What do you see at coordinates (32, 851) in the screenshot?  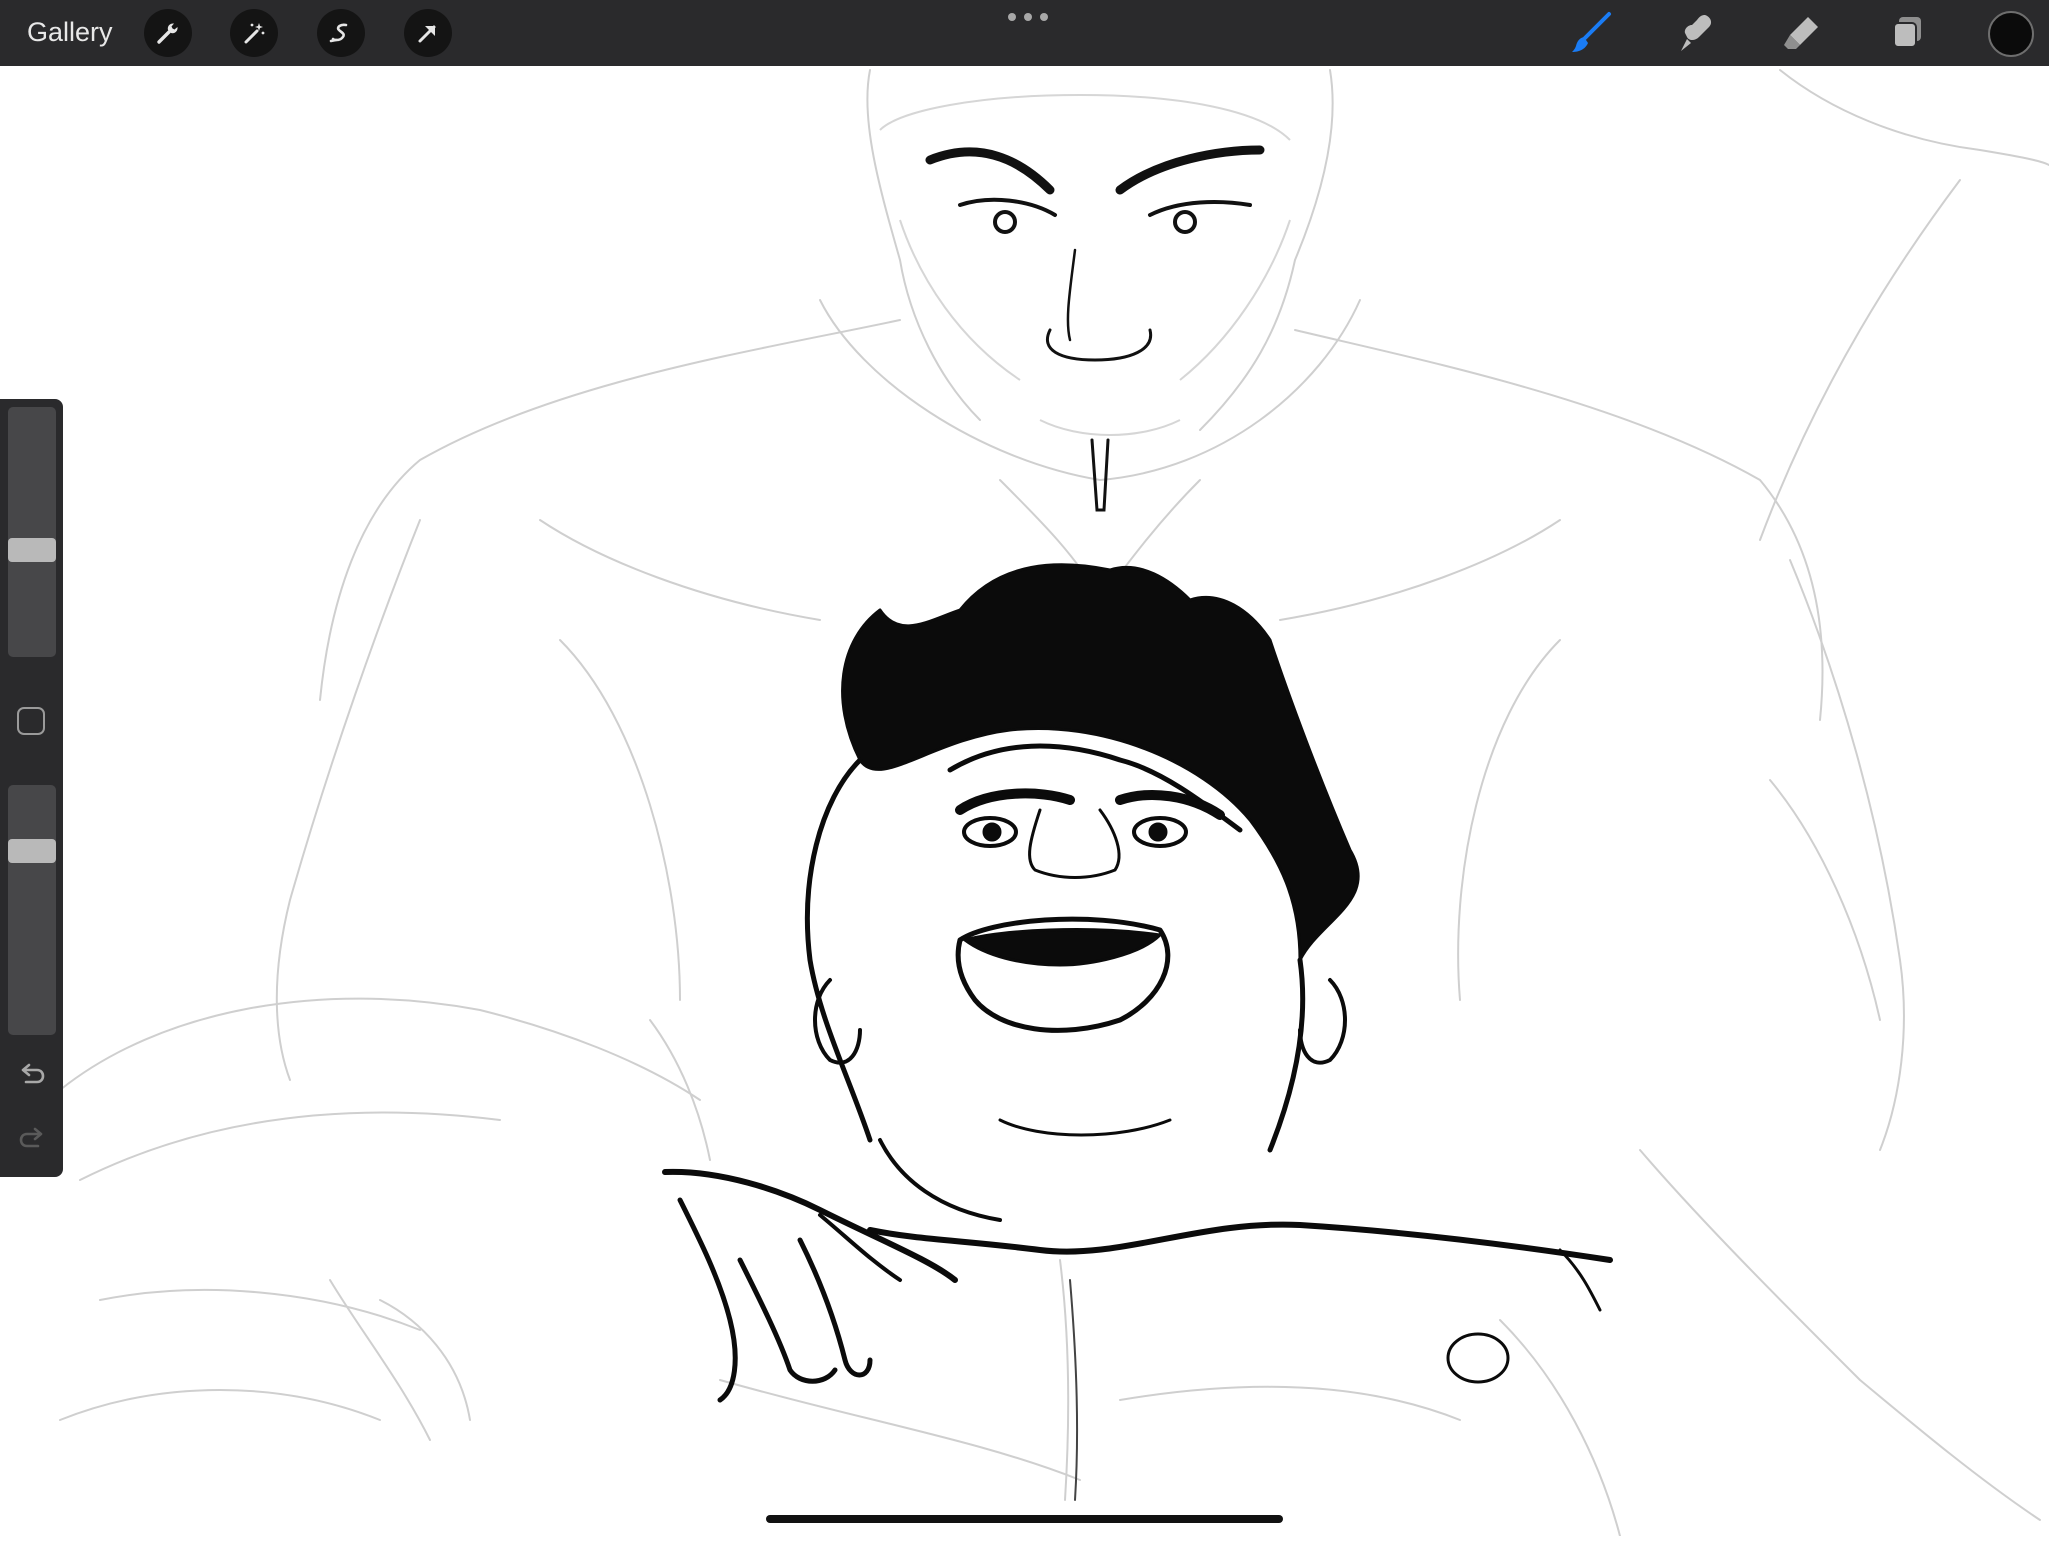 I see `opacity-slider-thumb` at bounding box center [32, 851].